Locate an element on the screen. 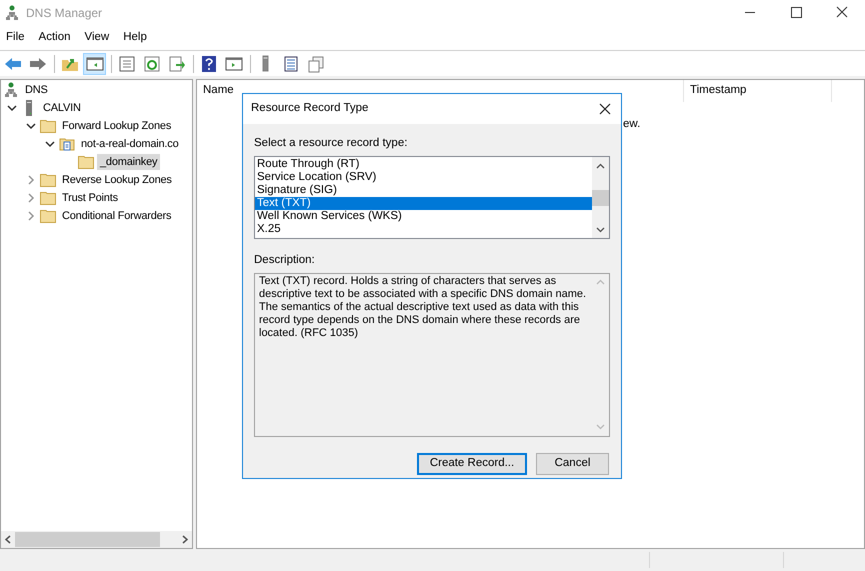 The image size is (865, 571). close-icon is located at coordinates (605, 109).